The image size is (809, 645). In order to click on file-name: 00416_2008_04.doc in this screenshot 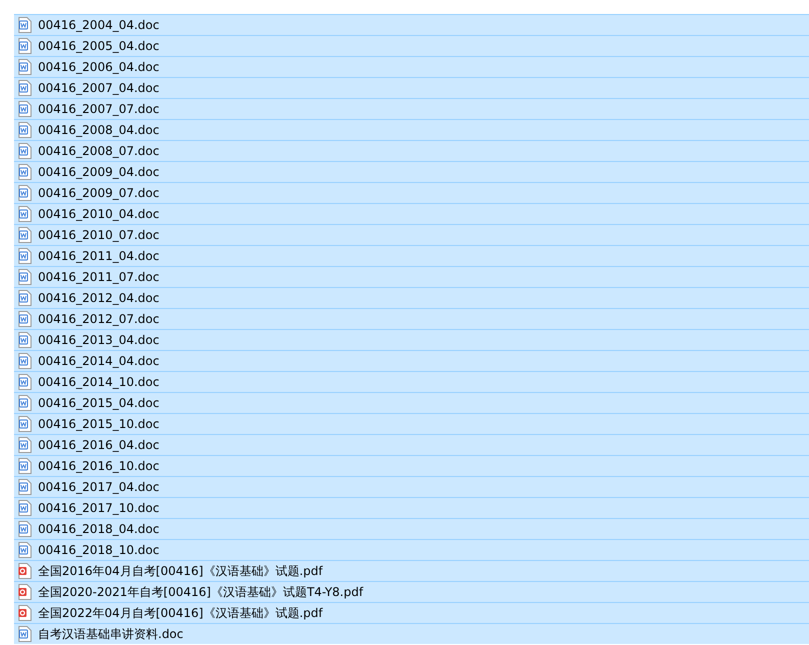, I will do `click(99, 130)`.